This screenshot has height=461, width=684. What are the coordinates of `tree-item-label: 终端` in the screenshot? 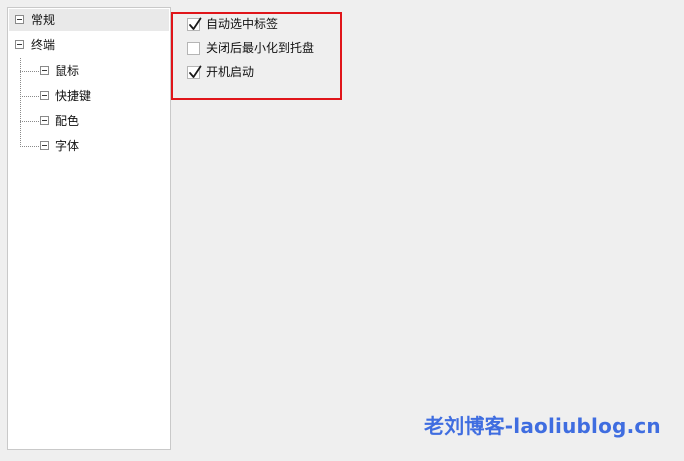 It's located at (43, 45).